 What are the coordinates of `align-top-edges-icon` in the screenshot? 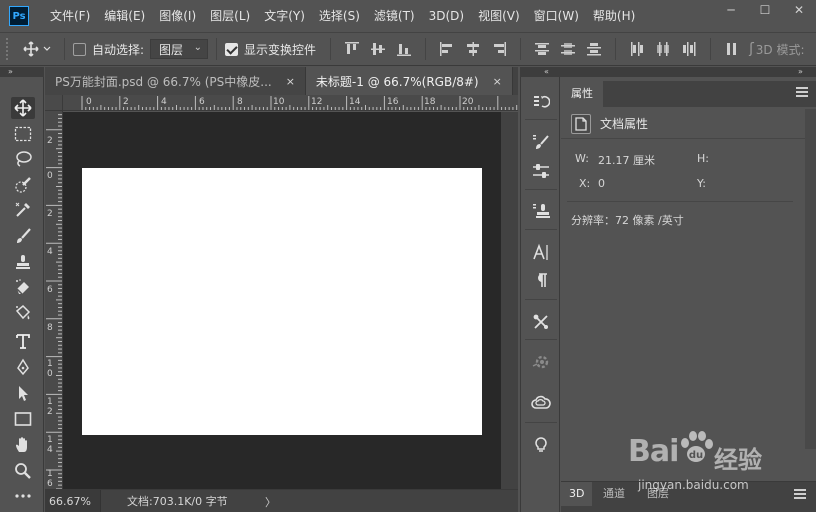 It's located at (352, 49).